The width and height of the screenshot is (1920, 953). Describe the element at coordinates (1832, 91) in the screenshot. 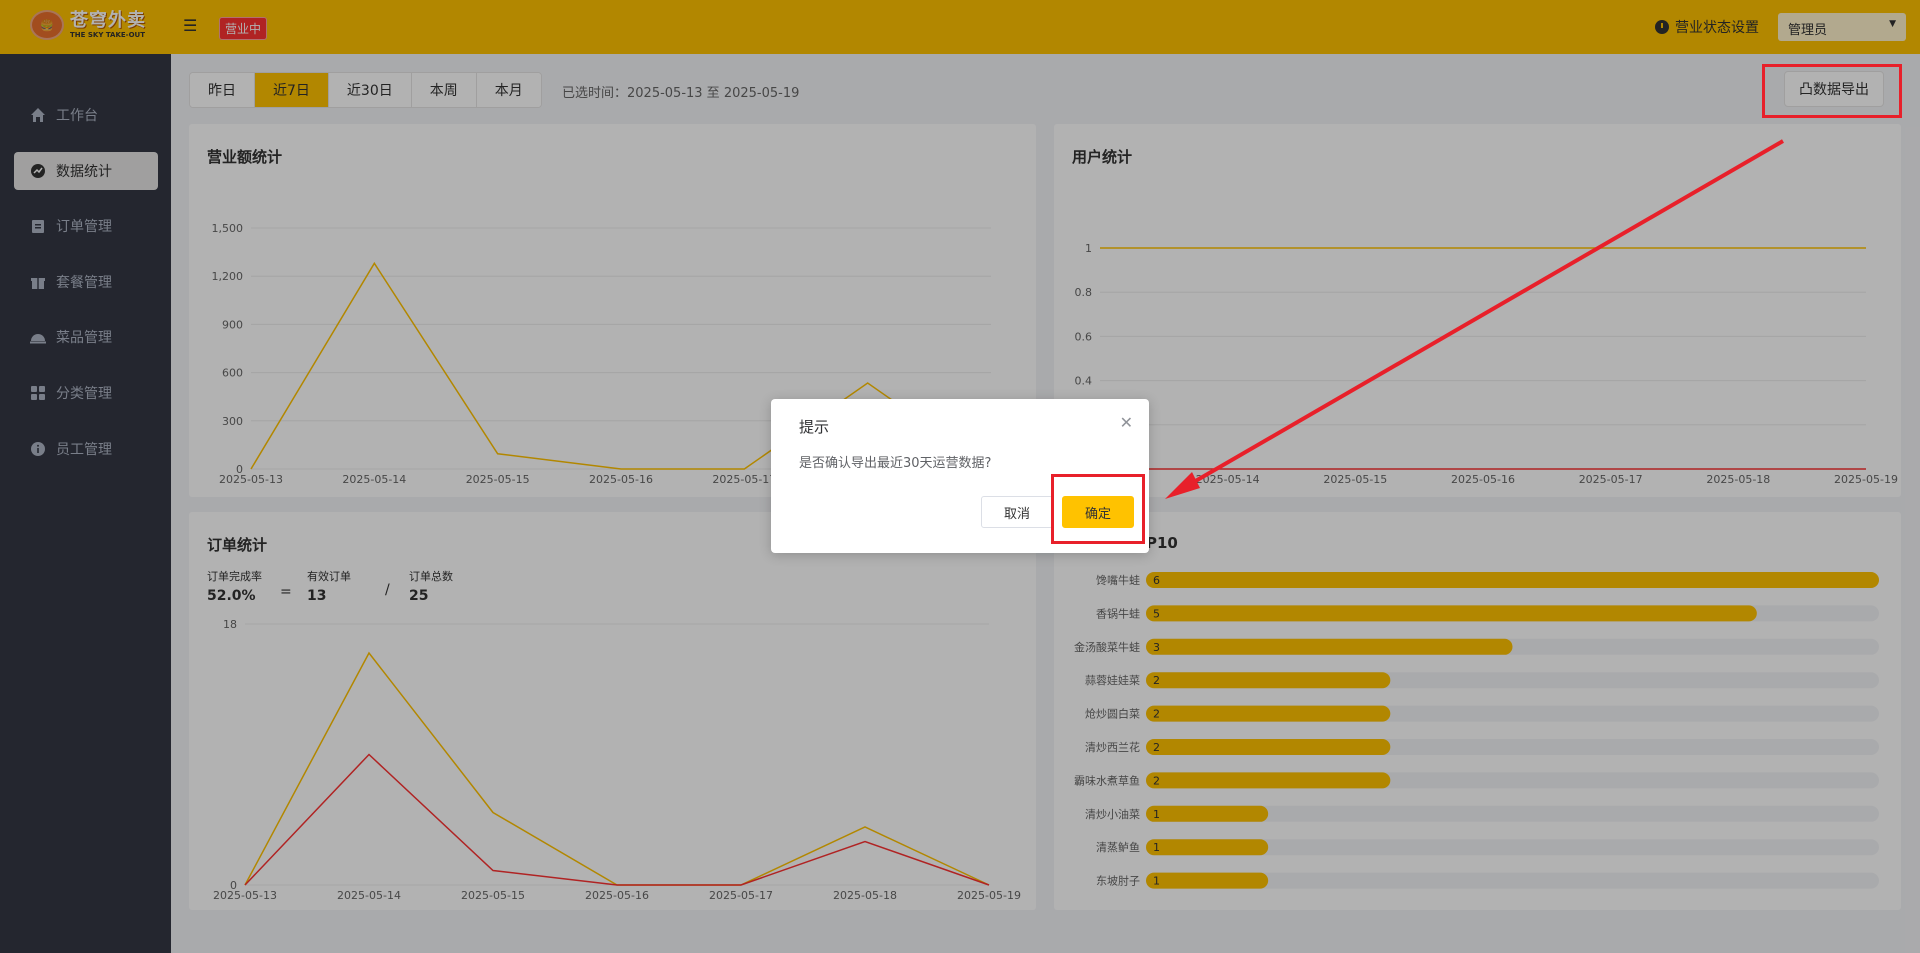

I see `highlight-box-export` at that location.